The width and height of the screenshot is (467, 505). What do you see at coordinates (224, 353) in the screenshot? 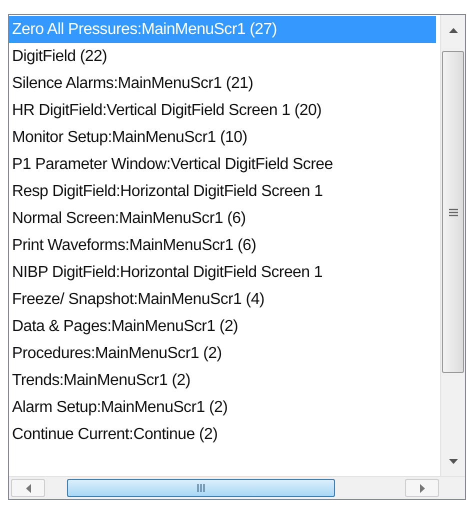
I see `list-item: Procedures:MainMenuScr1 (2)` at bounding box center [224, 353].